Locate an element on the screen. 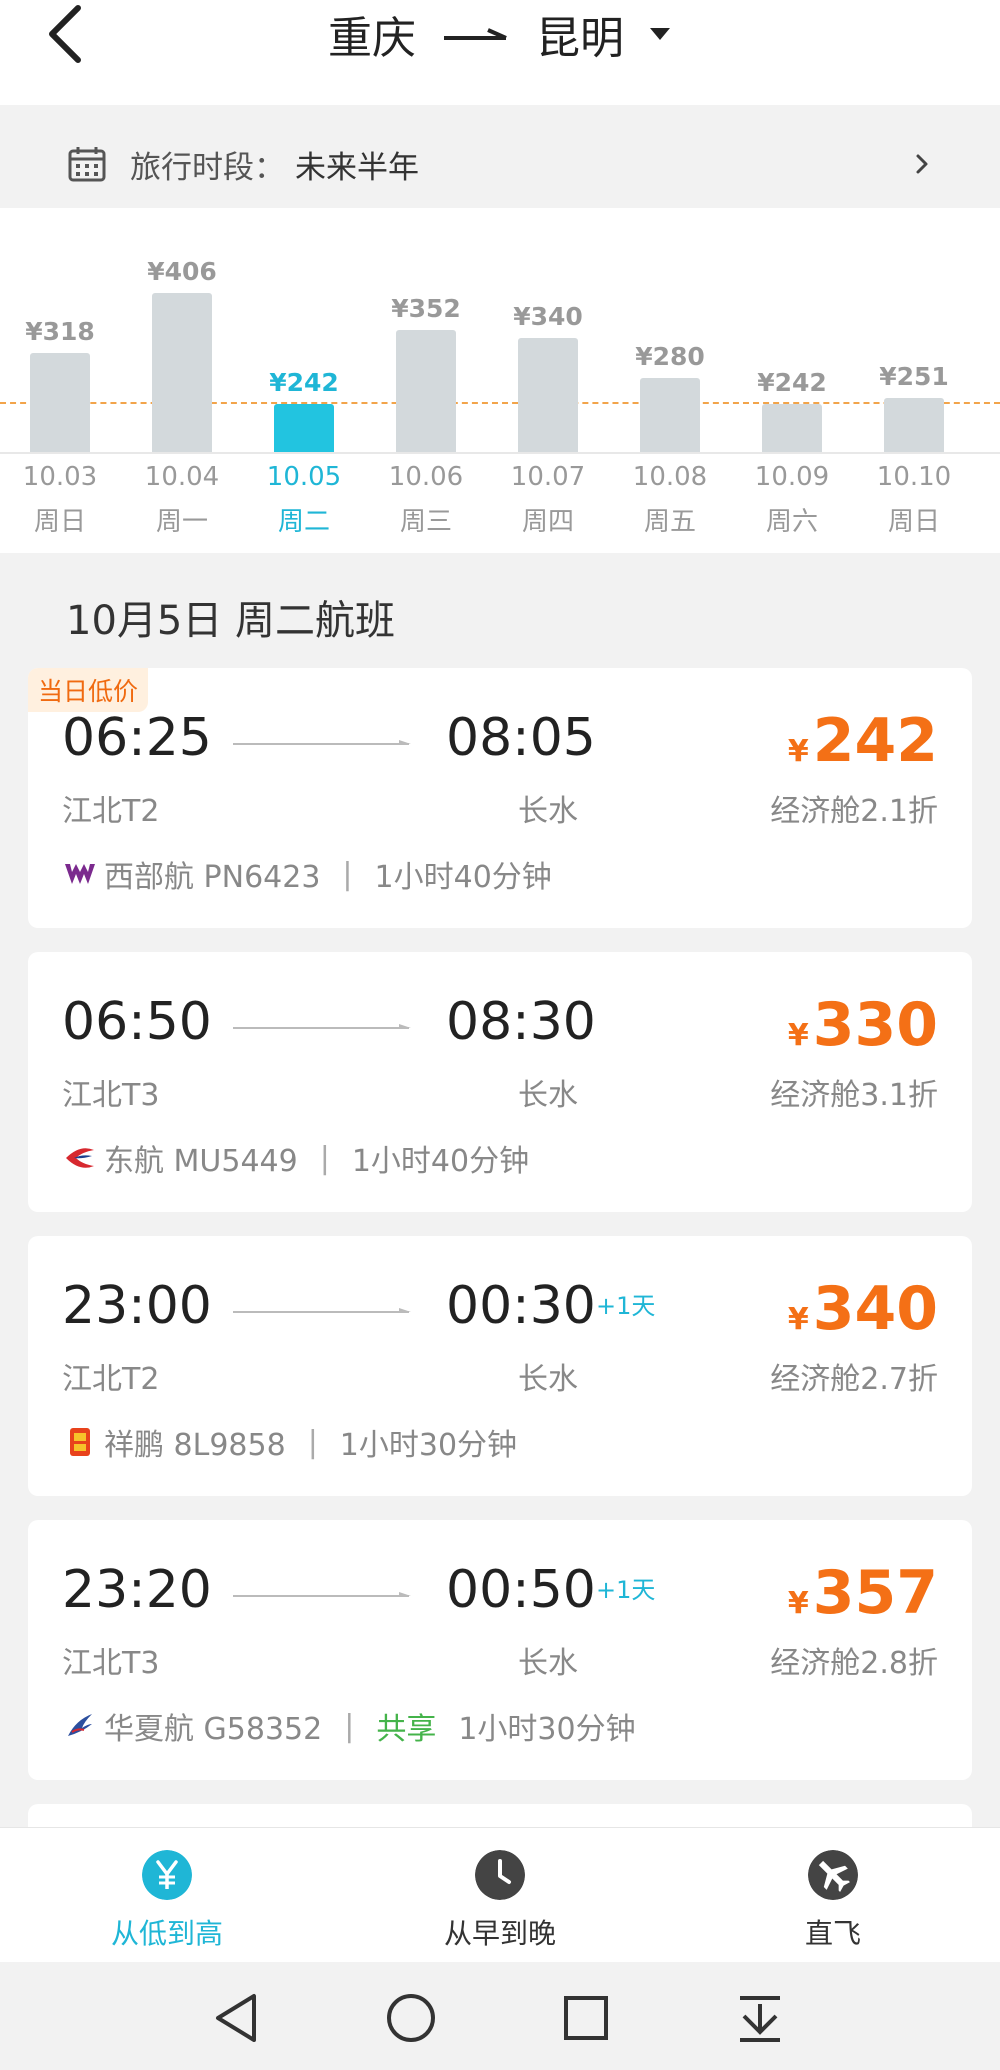 This screenshot has height=2070, width=1000. travel-period-selector: 旅行时段： 未来半年 is located at coordinates (500, 164).